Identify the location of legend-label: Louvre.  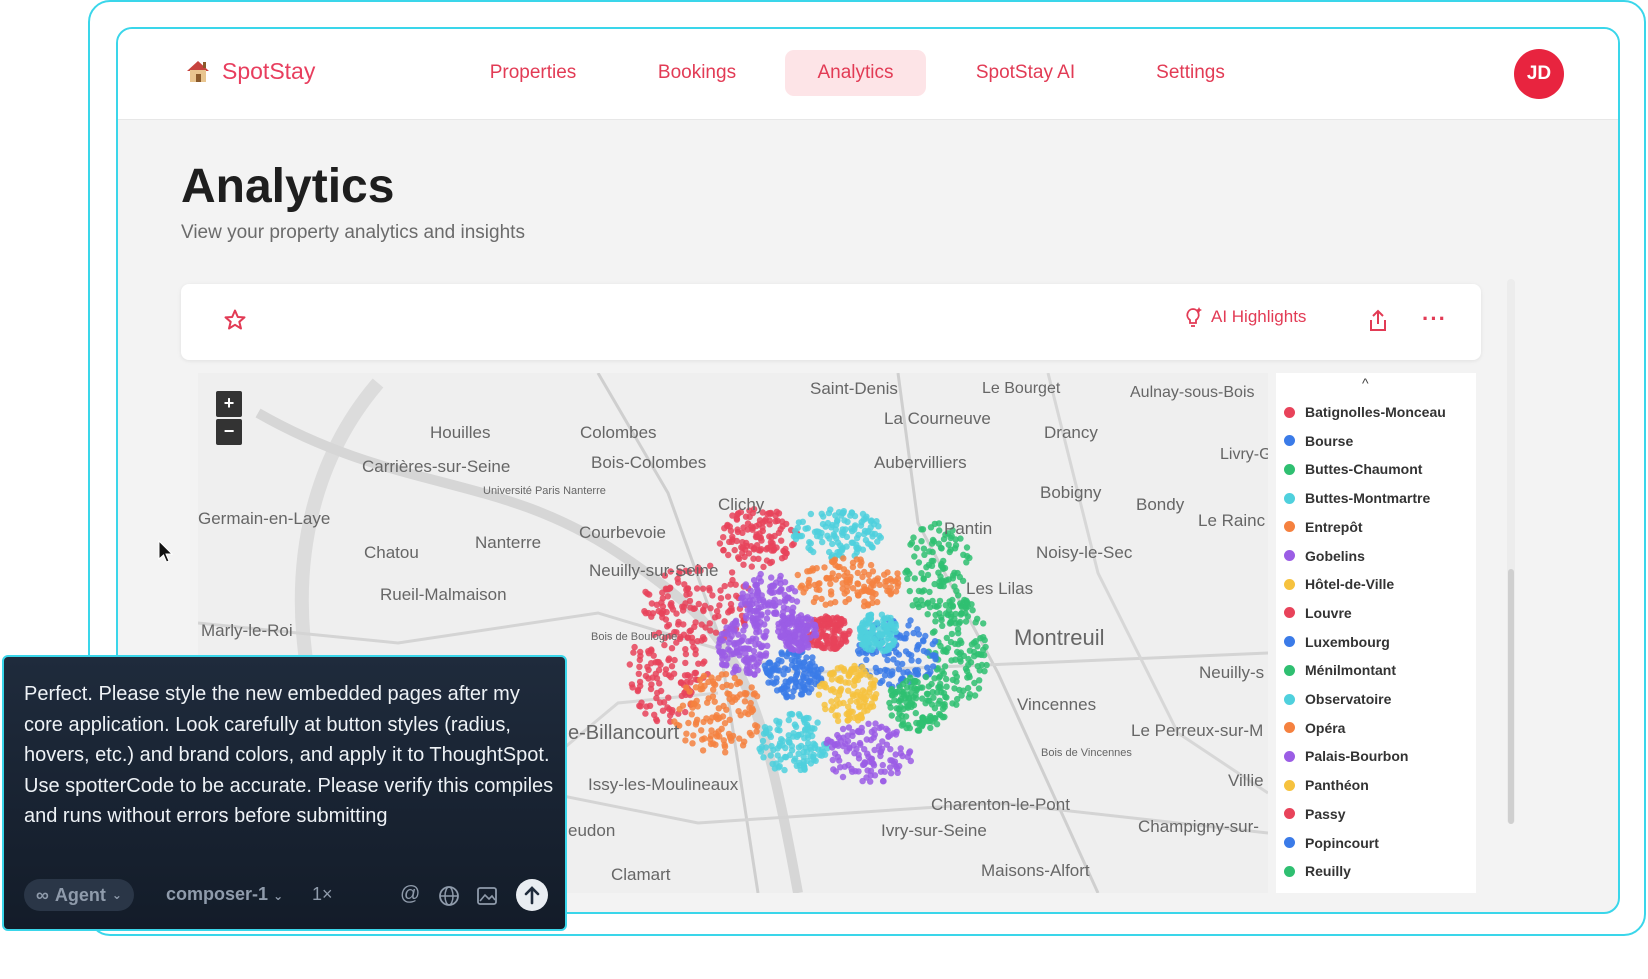
(1328, 612).